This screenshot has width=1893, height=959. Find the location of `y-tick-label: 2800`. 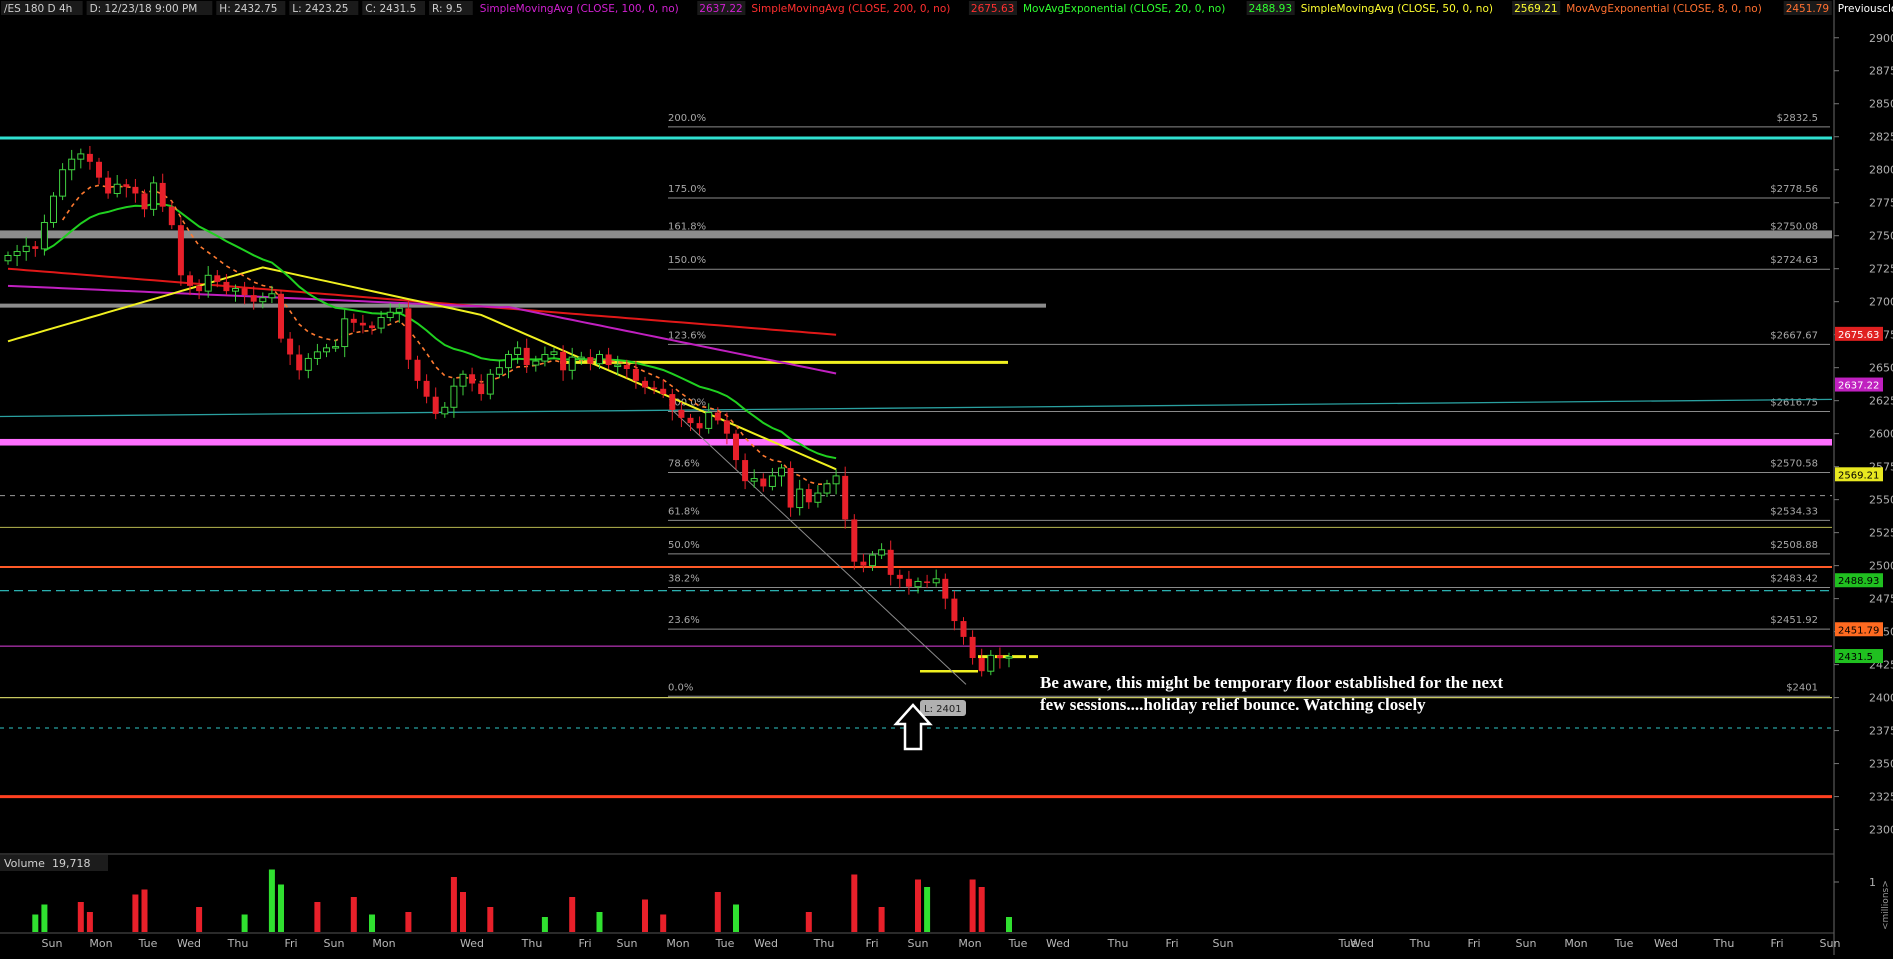

y-tick-label: 2800 is located at coordinates (1881, 170).